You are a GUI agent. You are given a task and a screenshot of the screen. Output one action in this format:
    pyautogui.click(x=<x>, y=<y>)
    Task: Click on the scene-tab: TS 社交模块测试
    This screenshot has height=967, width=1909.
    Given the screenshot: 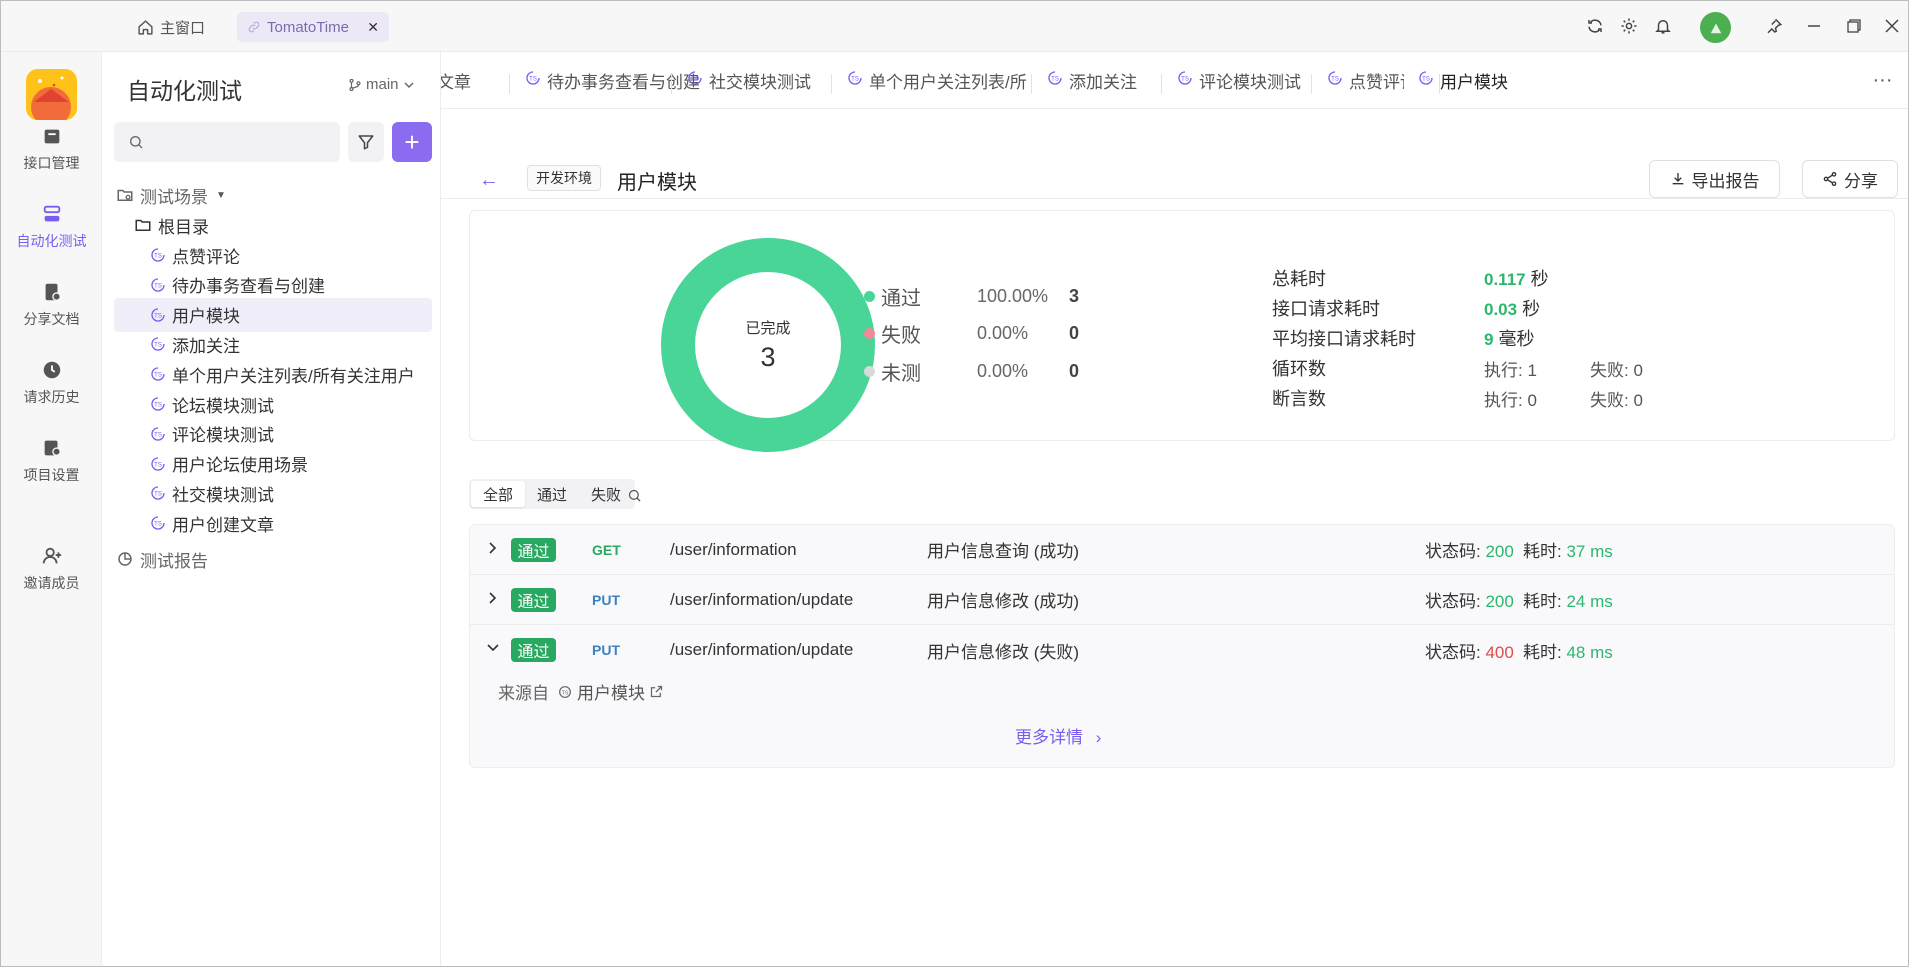 What is the action you would take?
    pyautogui.click(x=748, y=80)
    